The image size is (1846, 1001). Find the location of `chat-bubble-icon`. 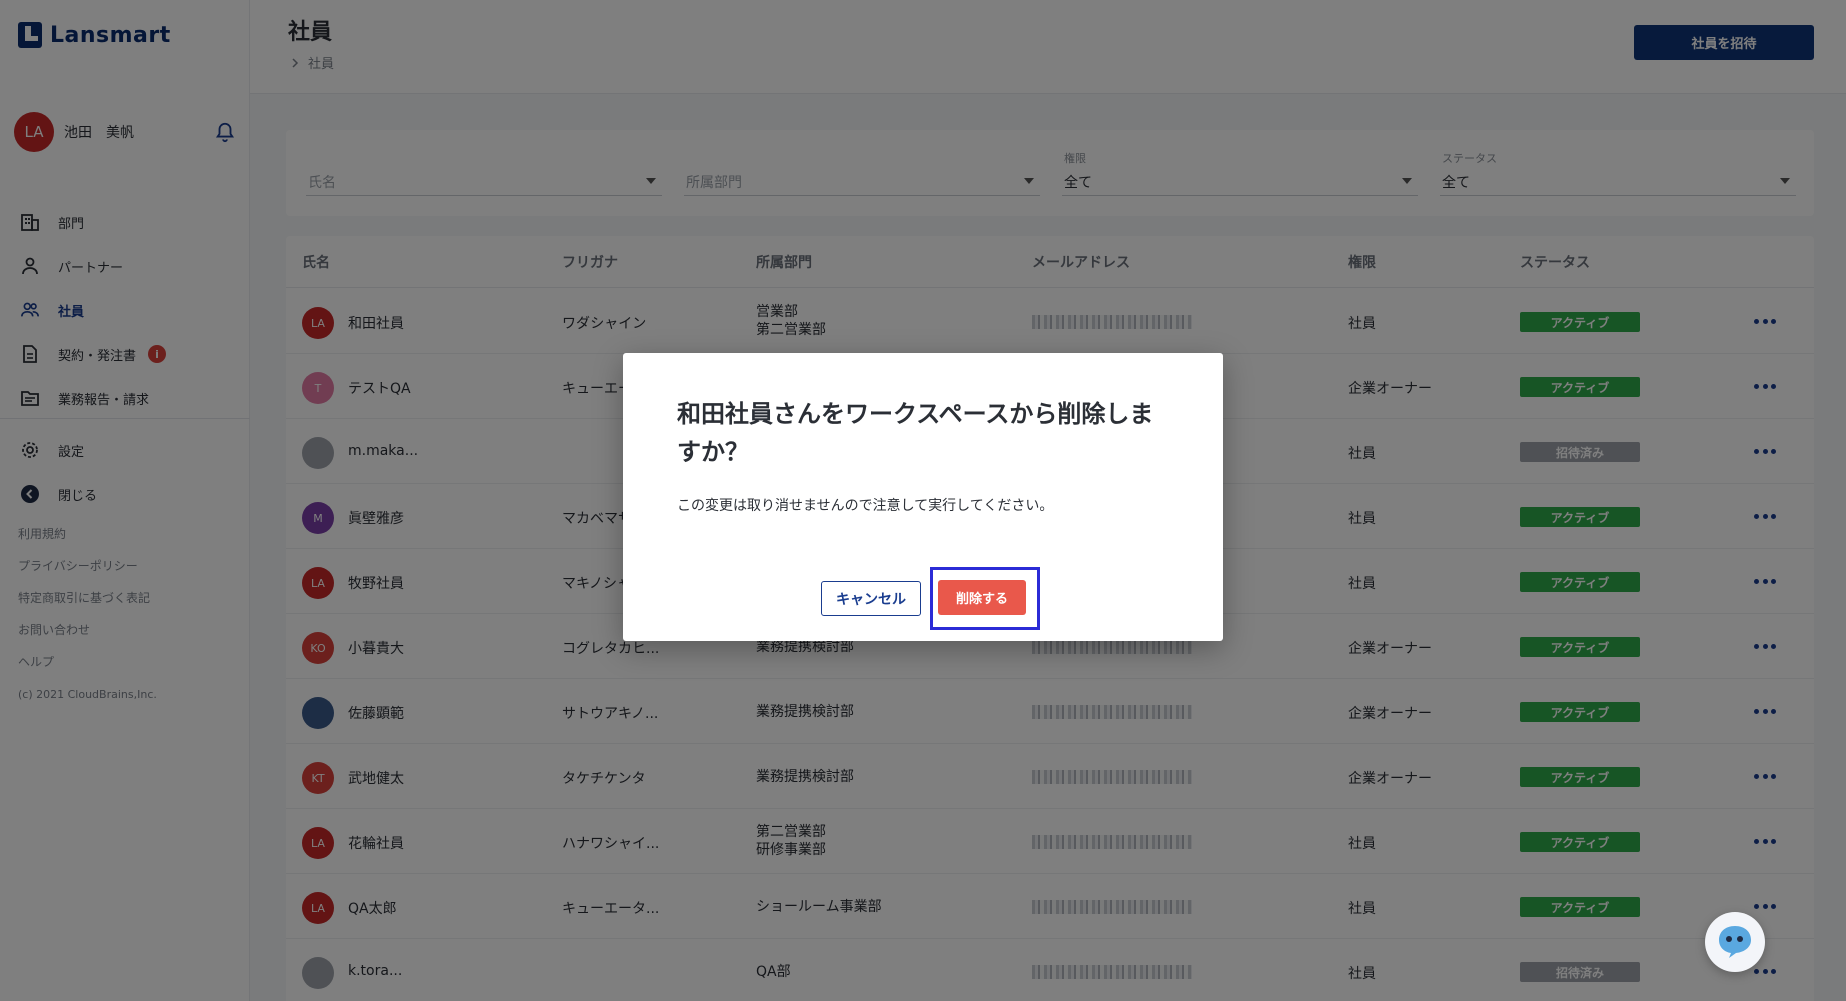

chat-bubble-icon is located at coordinates (1735, 942).